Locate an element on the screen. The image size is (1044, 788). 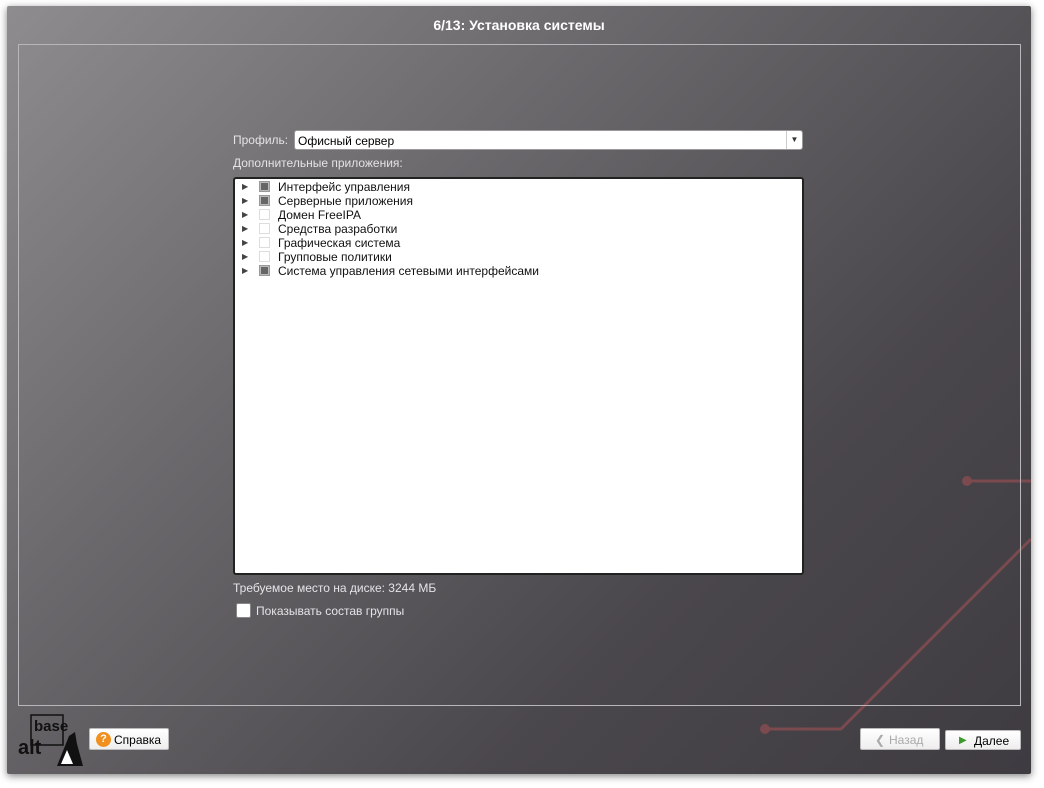
disk-space-label: Требуемое место на диске: 3244 МБ is located at coordinates (335, 588).